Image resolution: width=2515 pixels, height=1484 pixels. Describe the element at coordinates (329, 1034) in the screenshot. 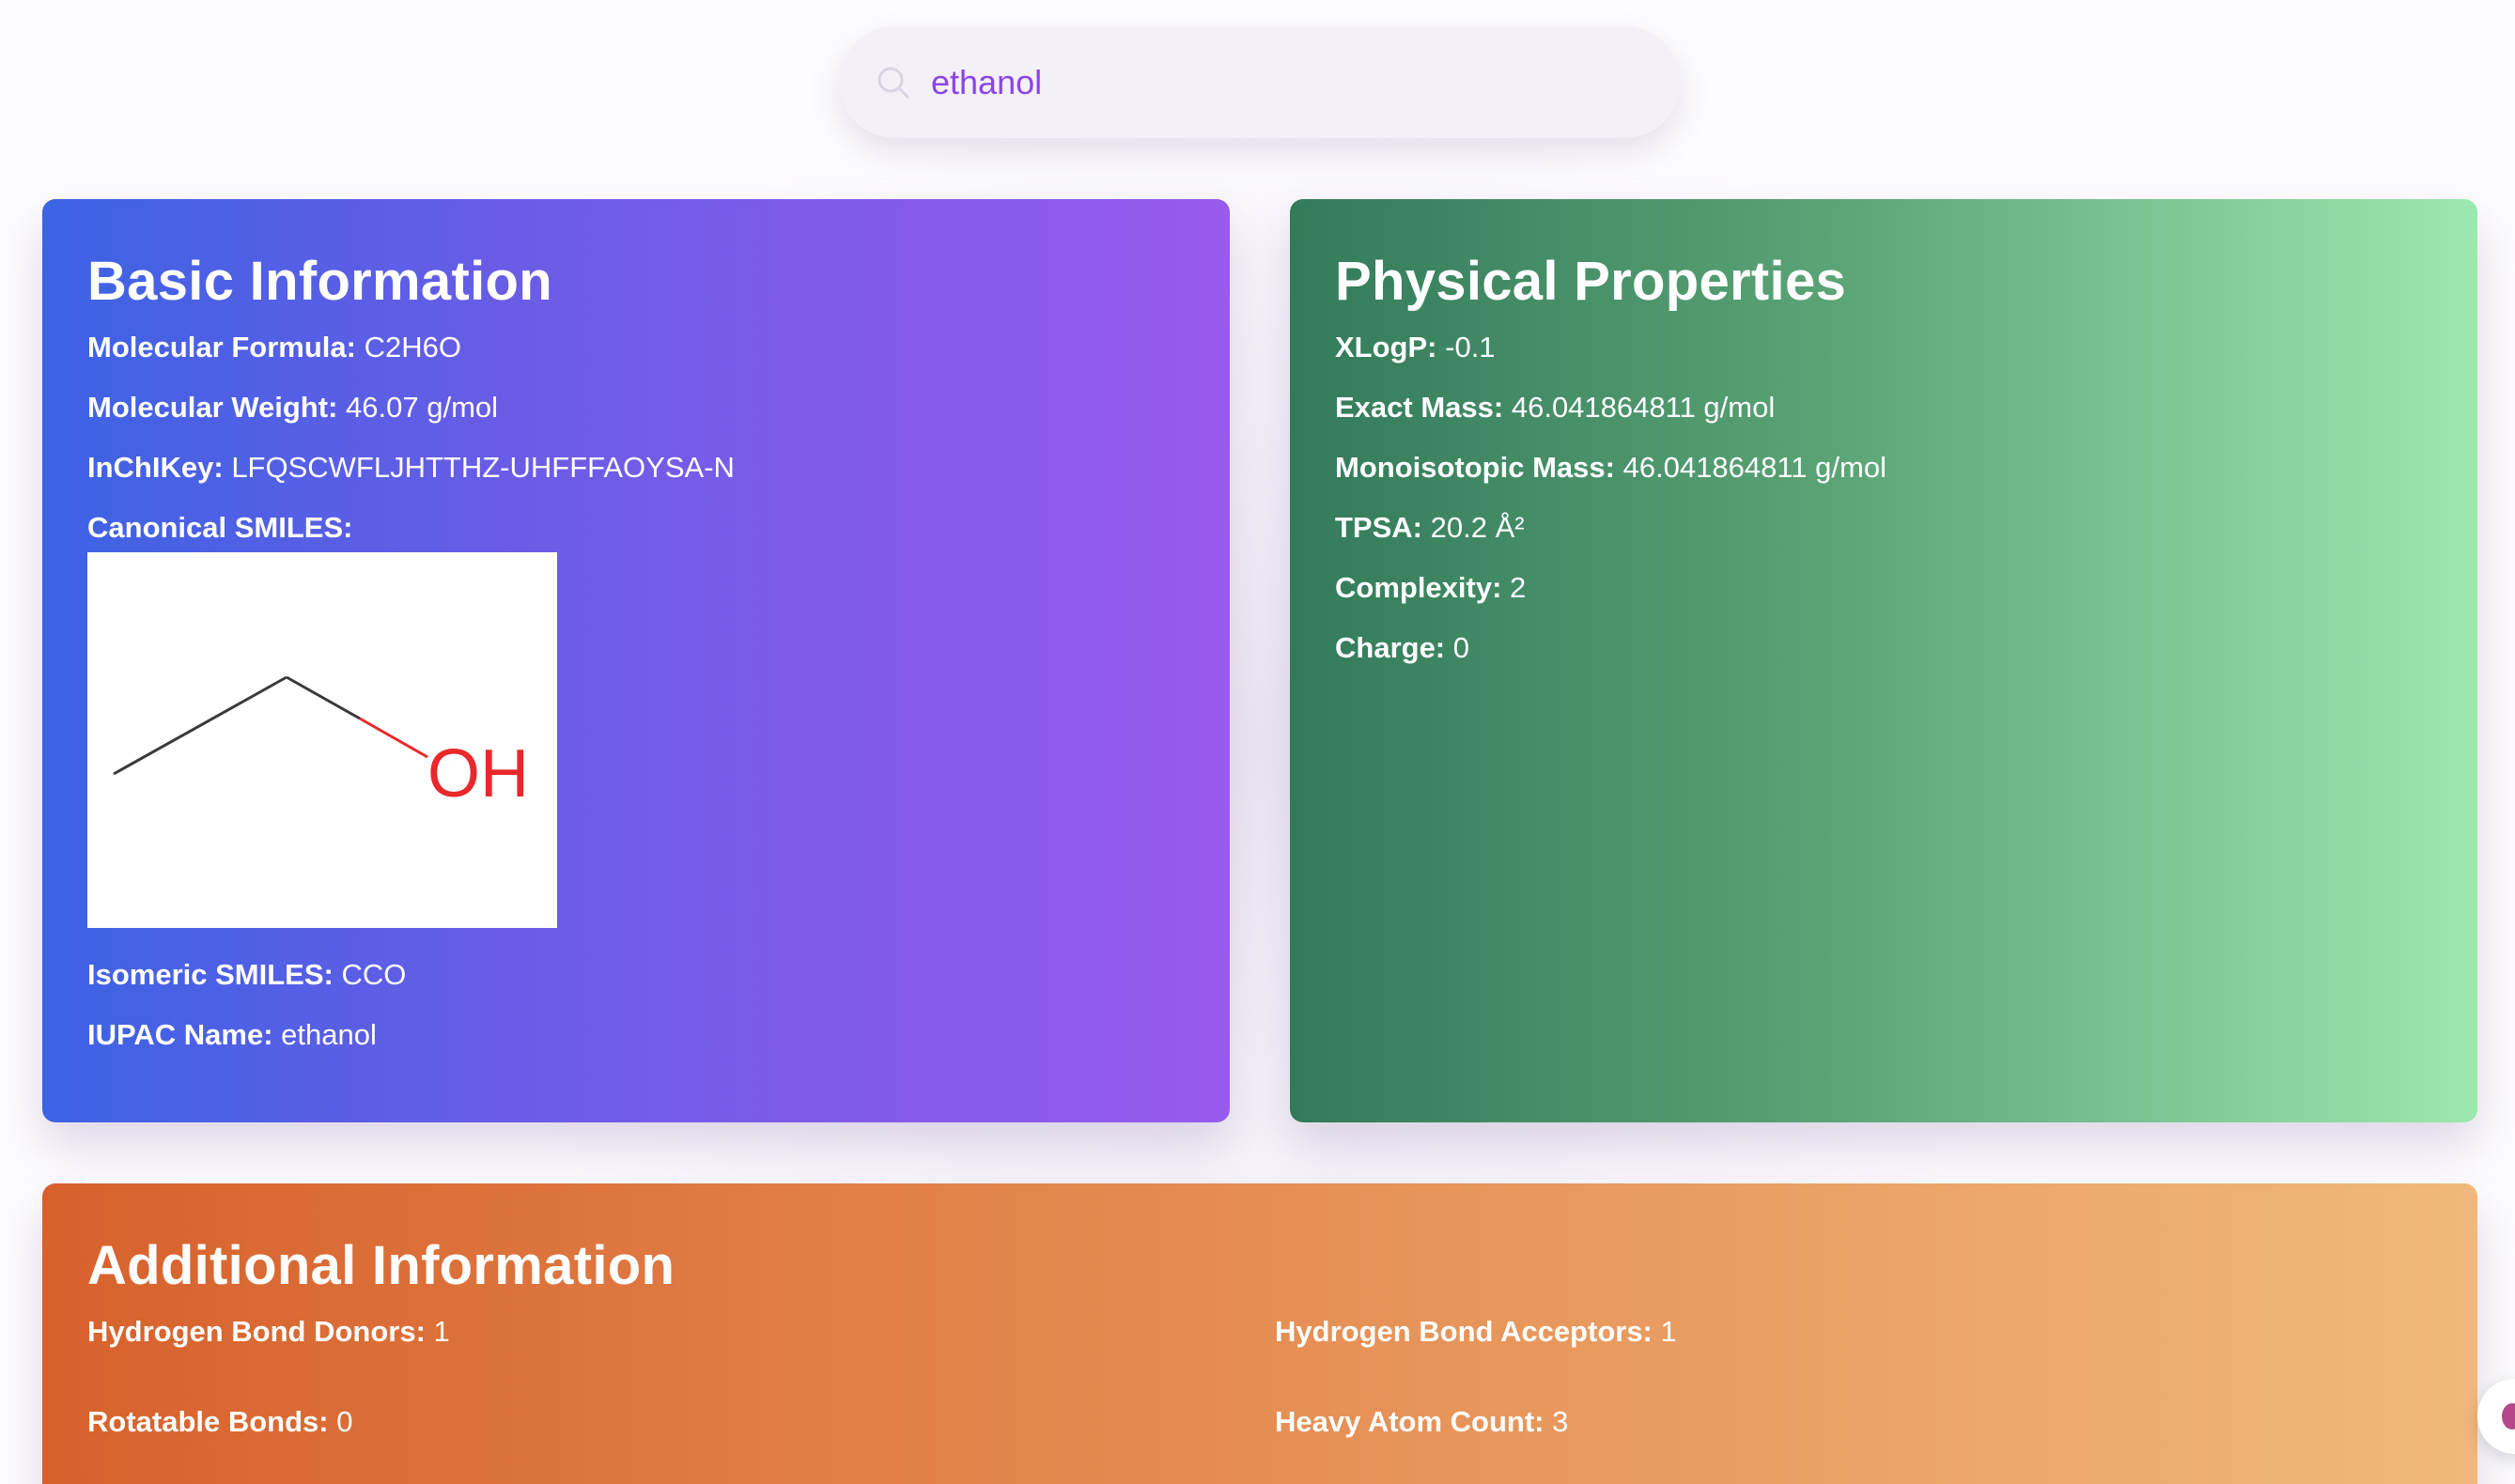

I see `iupac-name-value: ethanol` at that location.